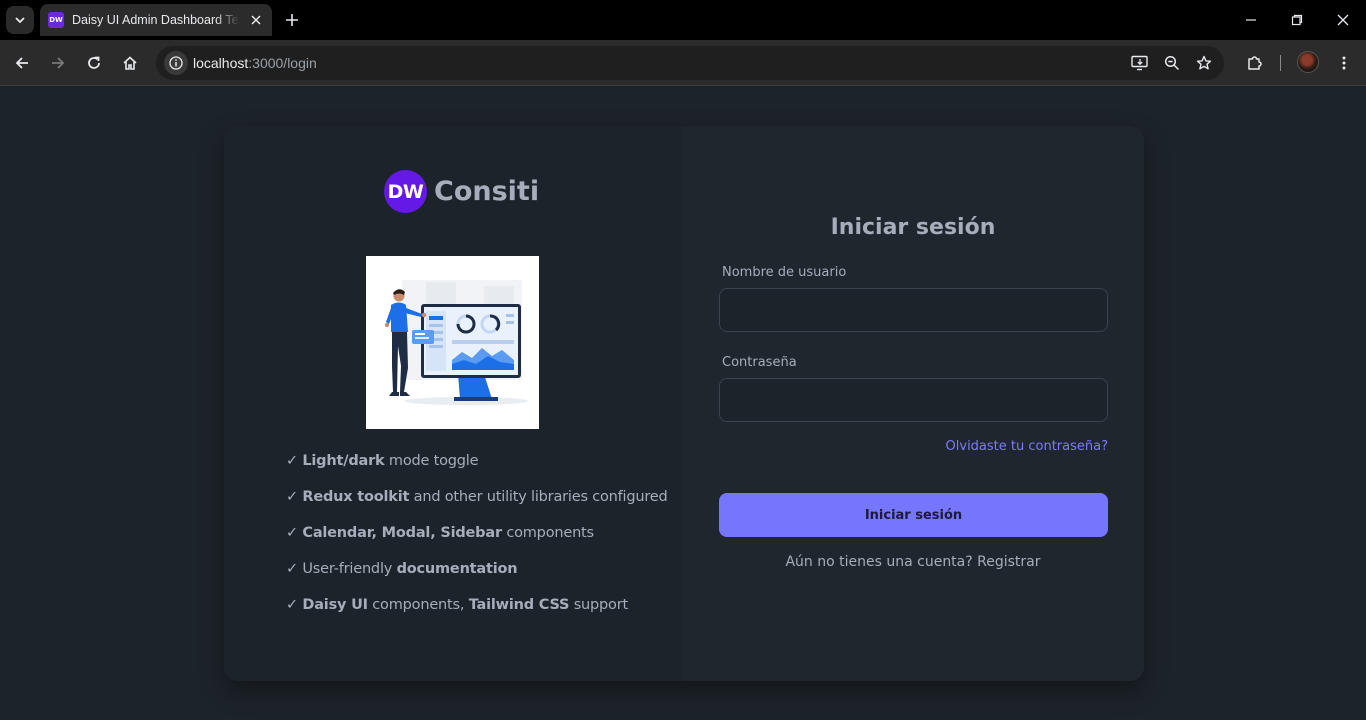  I want to click on toolbar-divider, so click(1280, 63).